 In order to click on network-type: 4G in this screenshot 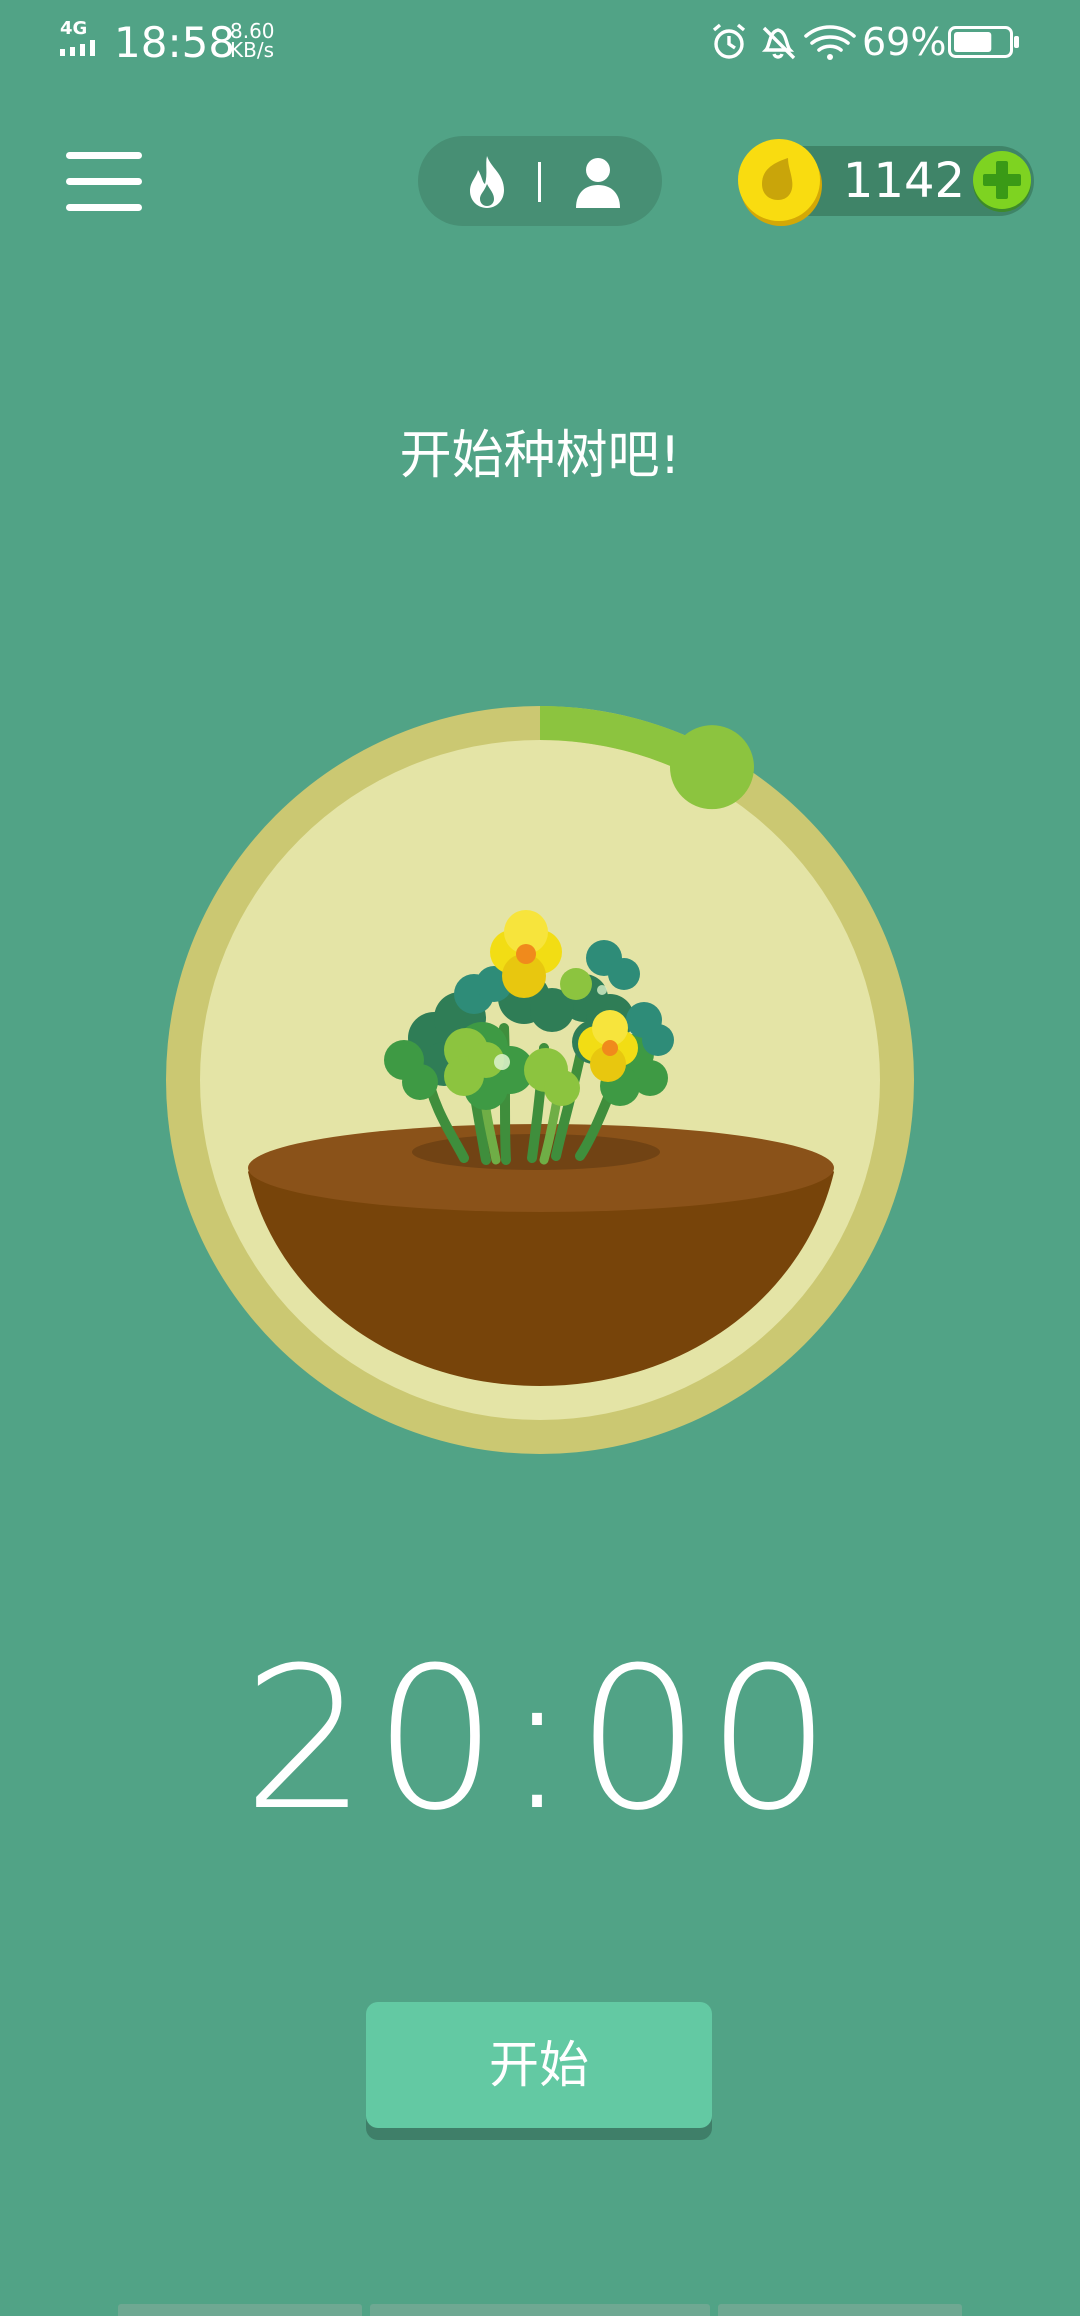, I will do `click(74, 28)`.